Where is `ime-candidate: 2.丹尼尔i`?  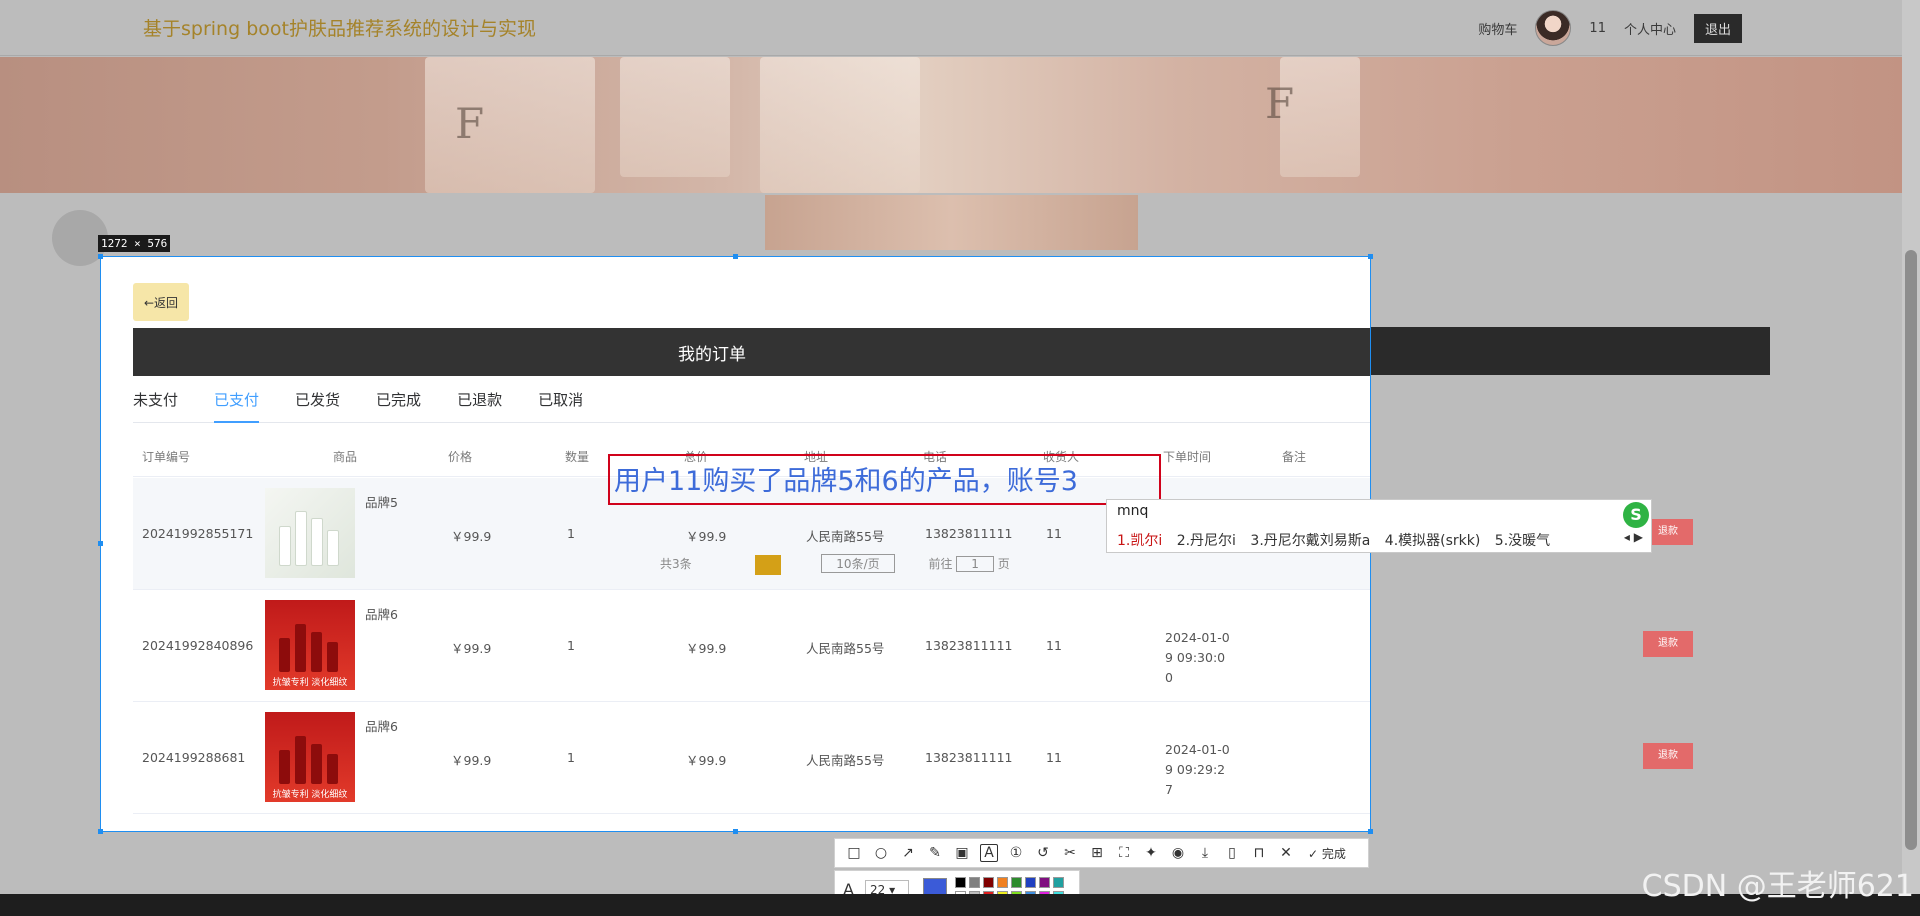 ime-candidate: 2.丹尼尔i is located at coordinates (1206, 541).